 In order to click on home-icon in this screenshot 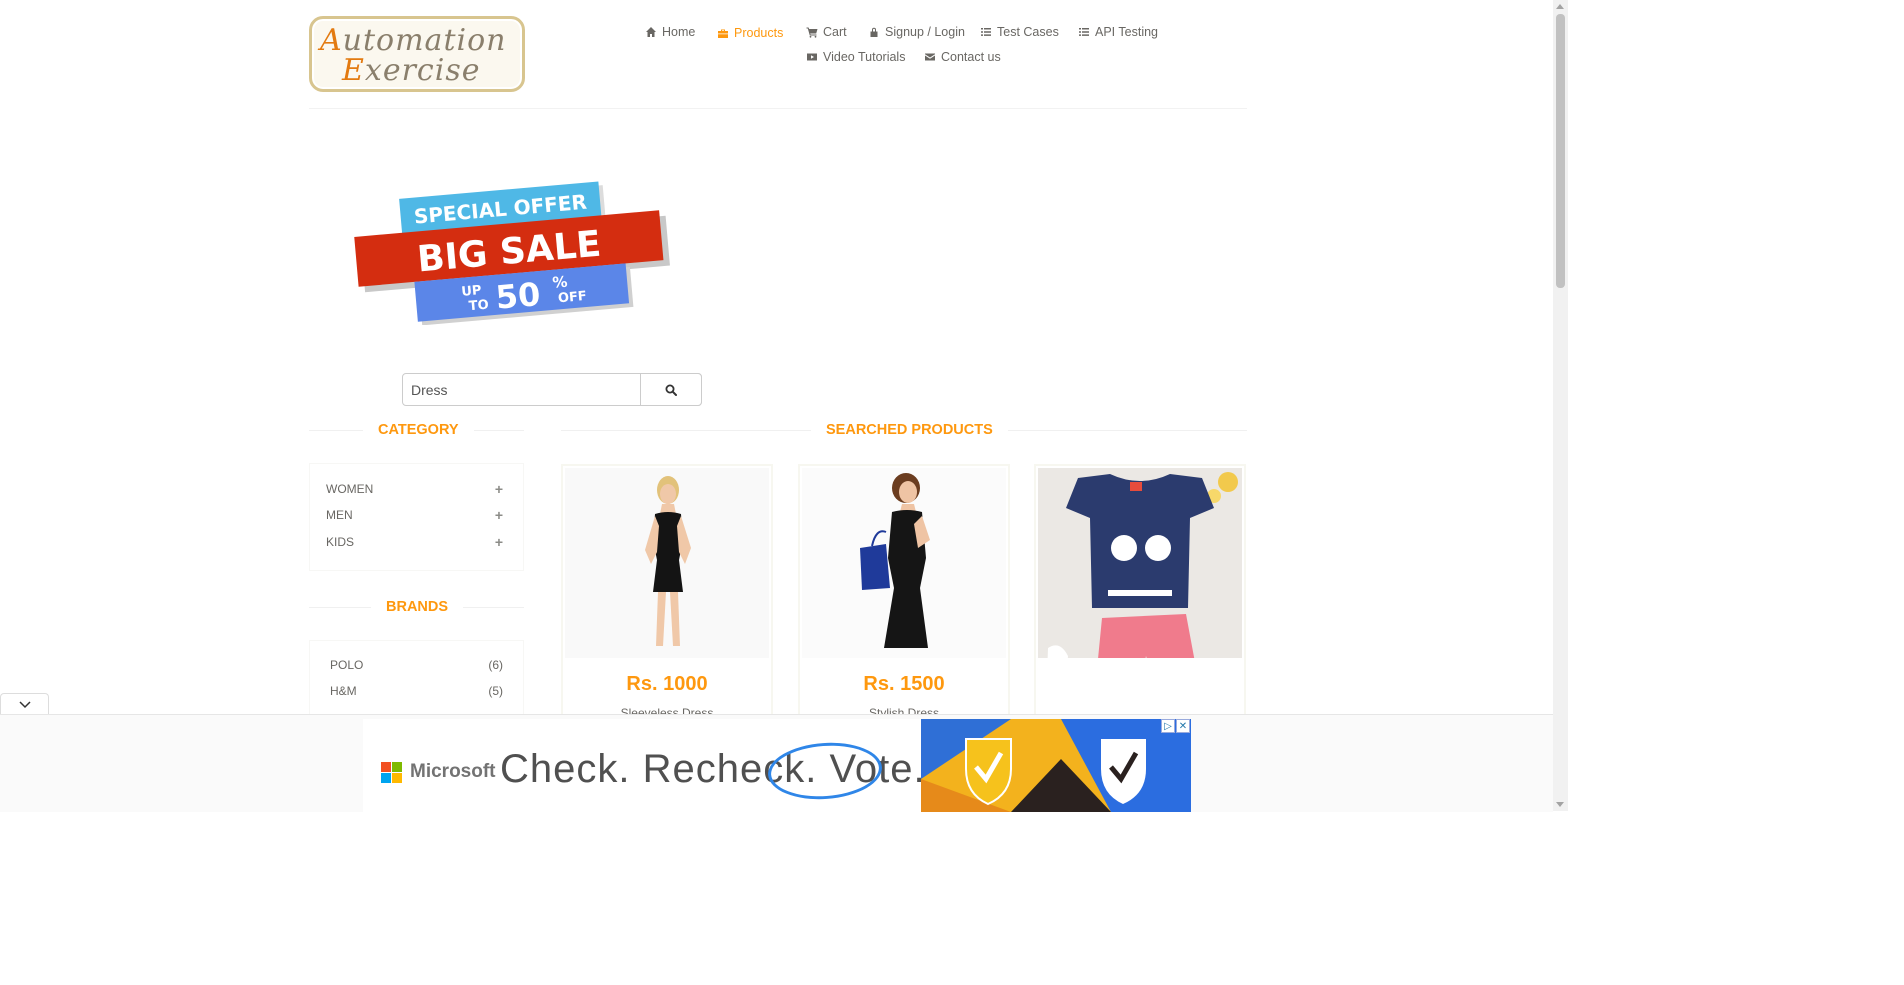, I will do `click(651, 32)`.